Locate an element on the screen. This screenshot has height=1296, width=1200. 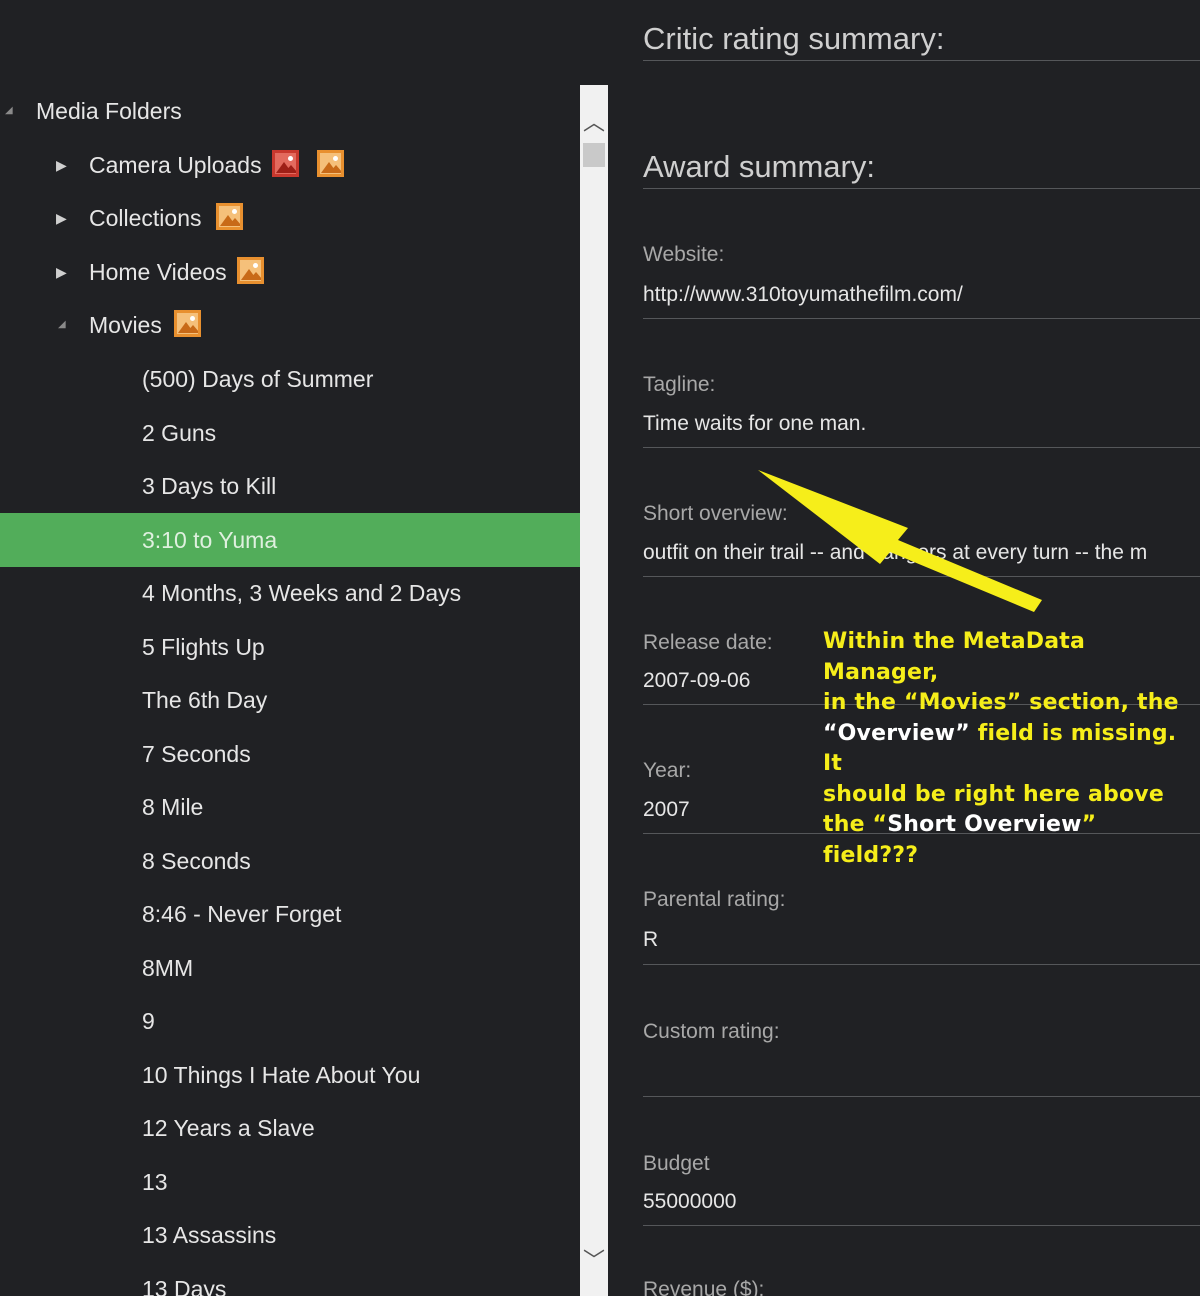
annotation-highlight: “Overview” is located at coordinates (896, 733).